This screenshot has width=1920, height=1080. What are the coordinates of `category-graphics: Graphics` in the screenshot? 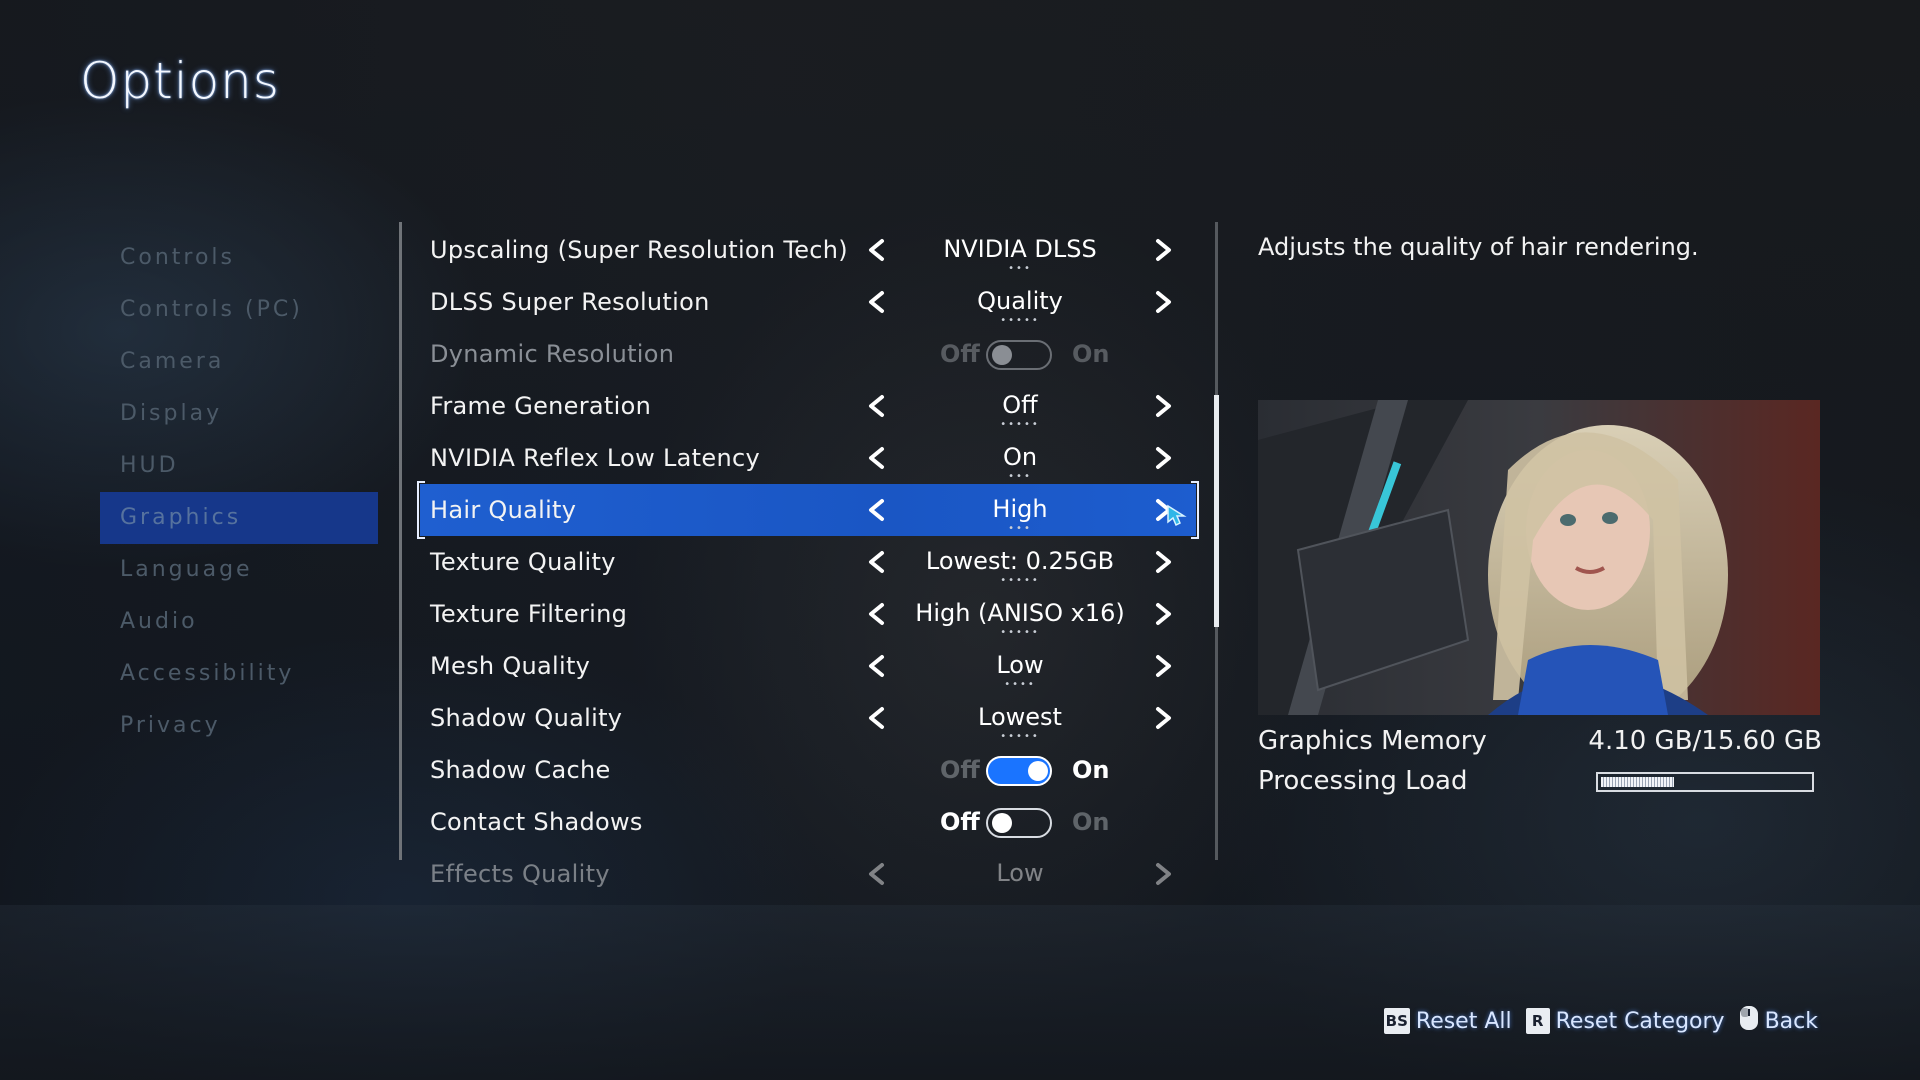 It's located at (239, 518).